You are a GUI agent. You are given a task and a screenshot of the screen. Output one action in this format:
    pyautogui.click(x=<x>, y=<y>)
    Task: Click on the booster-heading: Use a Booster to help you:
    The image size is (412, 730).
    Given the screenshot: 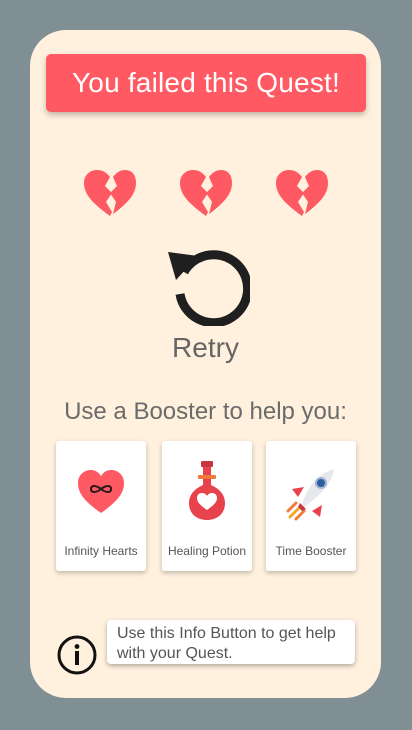 What is the action you would take?
    pyautogui.click(x=205, y=411)
    